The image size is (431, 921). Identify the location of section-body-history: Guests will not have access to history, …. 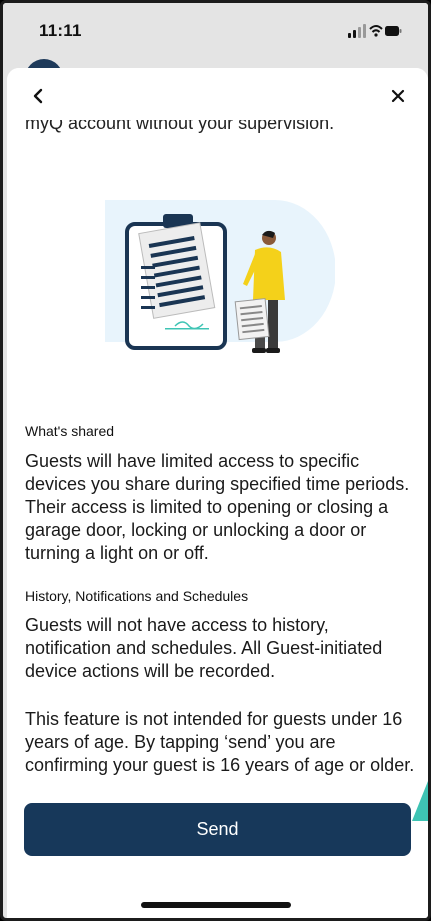
(204, 648).